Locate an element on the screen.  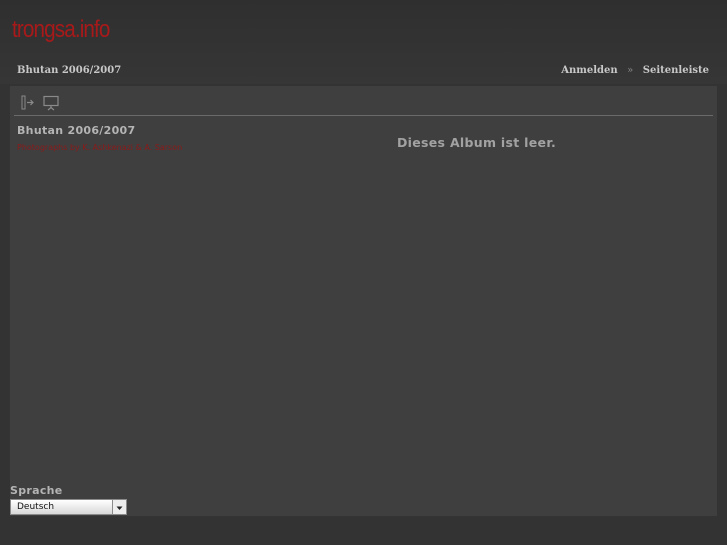
language-selected-value: Deutsch is located at coordinates (36, 507).